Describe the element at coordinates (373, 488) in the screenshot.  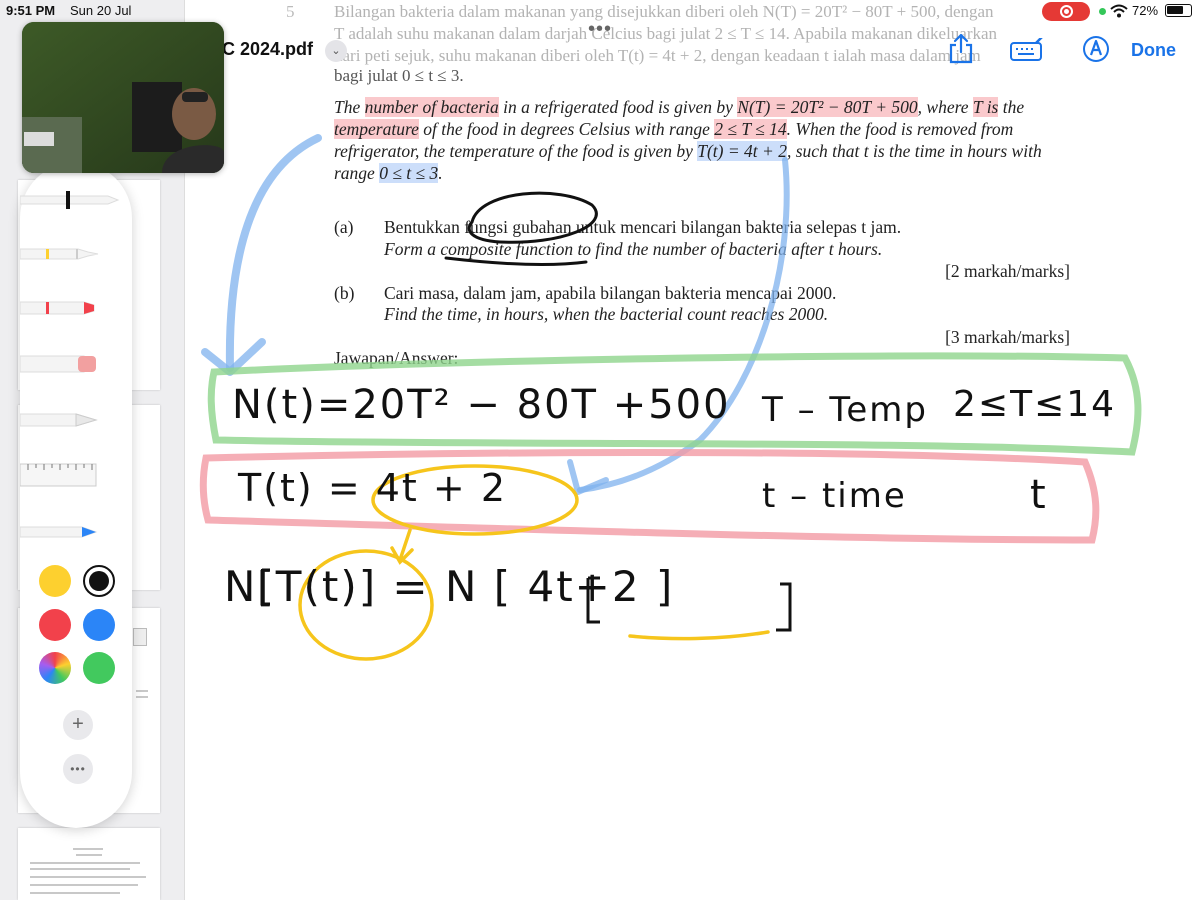
I see `handwriting-line2-equation: T(t) = 4t + 2` at that location.